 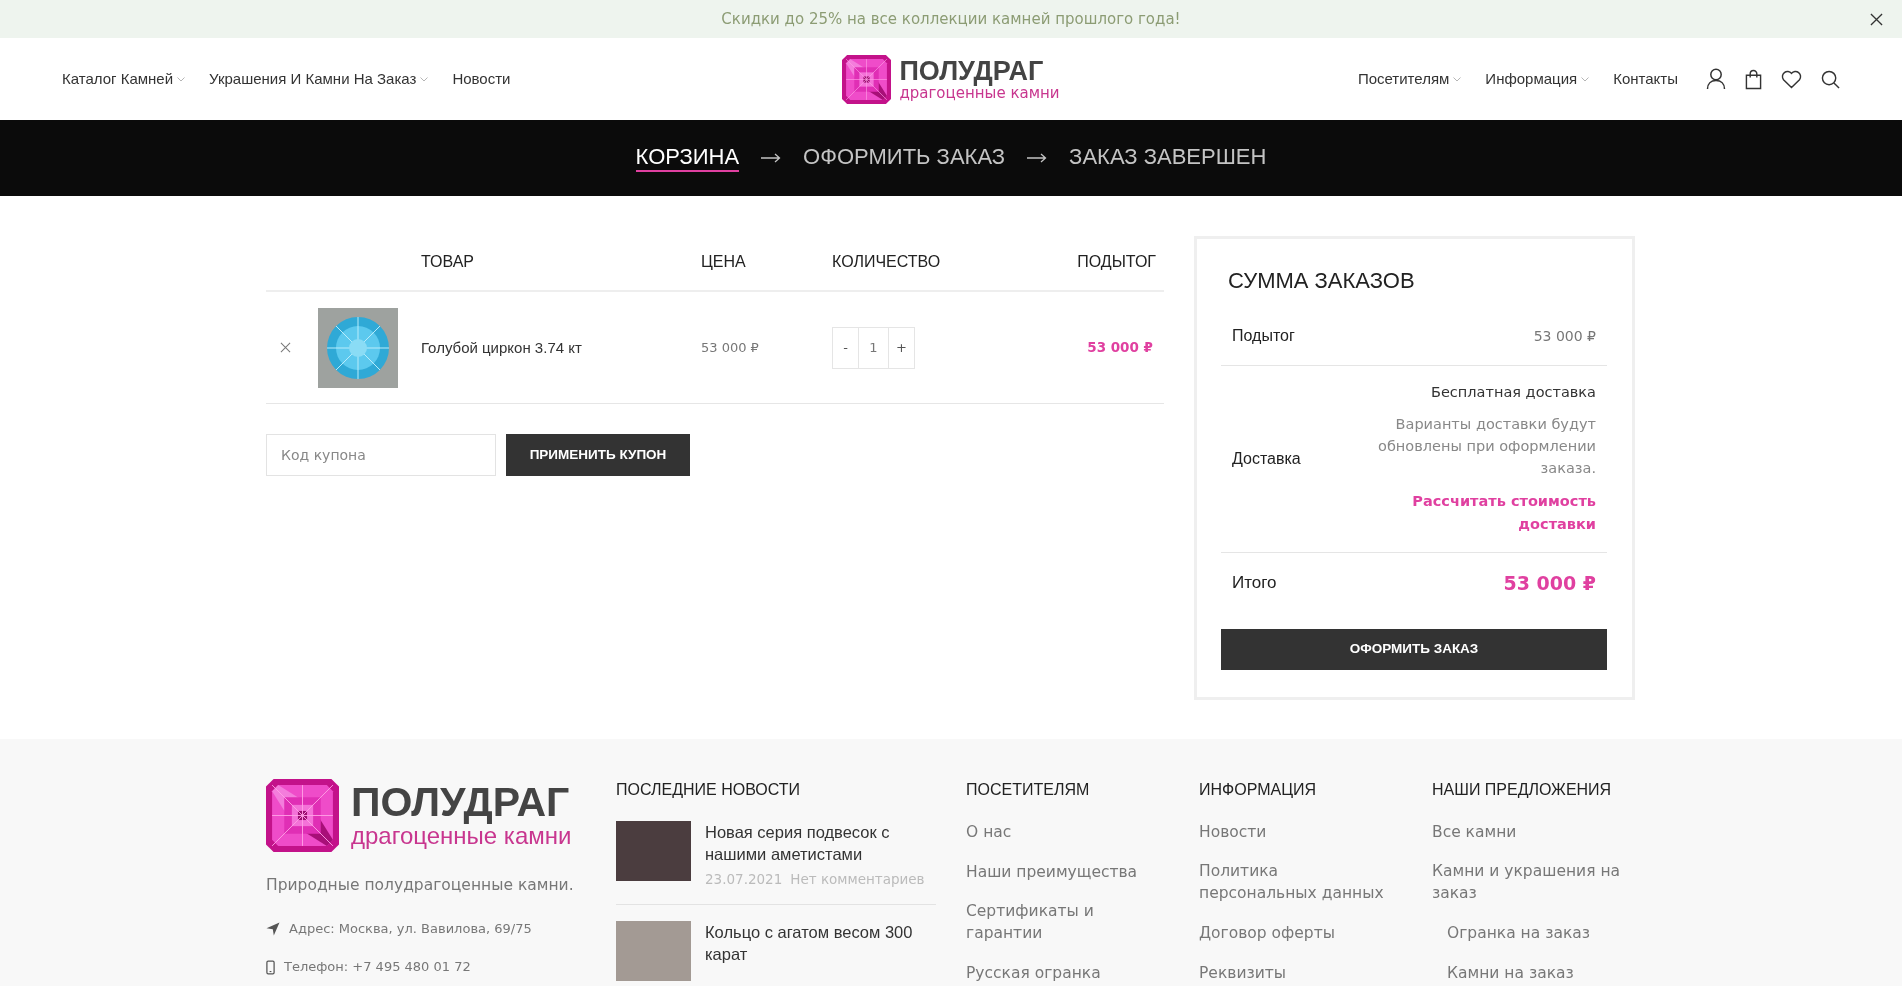 What do you see at coordinates (1518, 933) in the screenshot?
I see `footer-link: Огранка на заказ` at bounding box center [1518, 933].